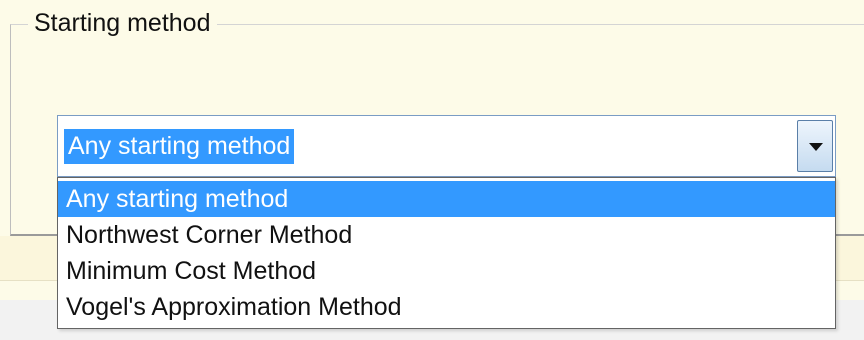 This screenshot has width=864, height=340. What do you see at coordinates (446, 307) in the screenshot?
I see `dropdown-option: Vogel's Approximation Method` at bounding box center [446, 307].